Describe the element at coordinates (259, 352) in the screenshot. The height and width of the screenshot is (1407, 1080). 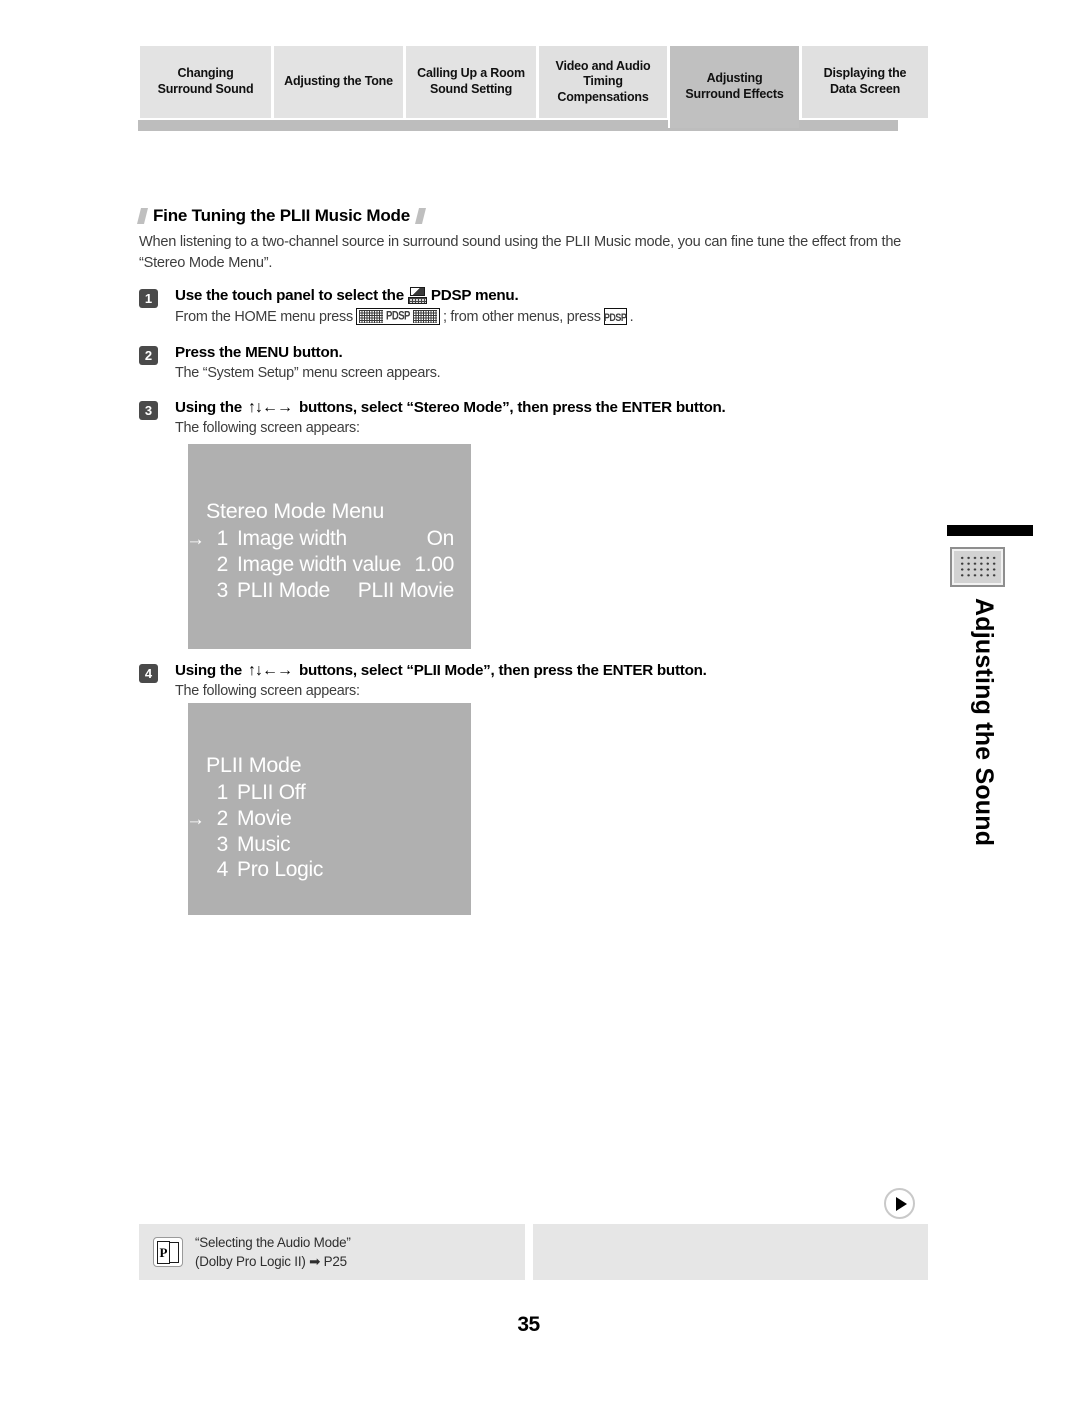
I see `step-2-title: Press the MENU button.` at that location.